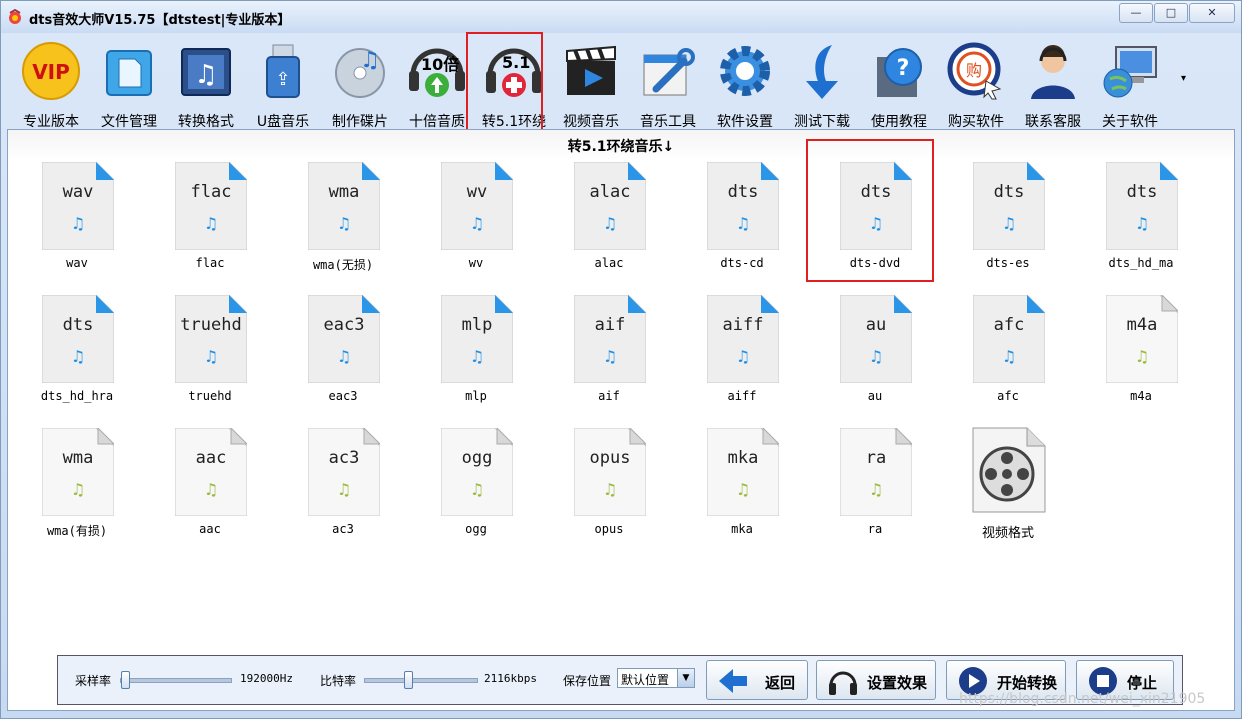  Describe the element at coordinates (125, 680) in the screenshot. I see `sample-rate-slider-thumb` at that location.